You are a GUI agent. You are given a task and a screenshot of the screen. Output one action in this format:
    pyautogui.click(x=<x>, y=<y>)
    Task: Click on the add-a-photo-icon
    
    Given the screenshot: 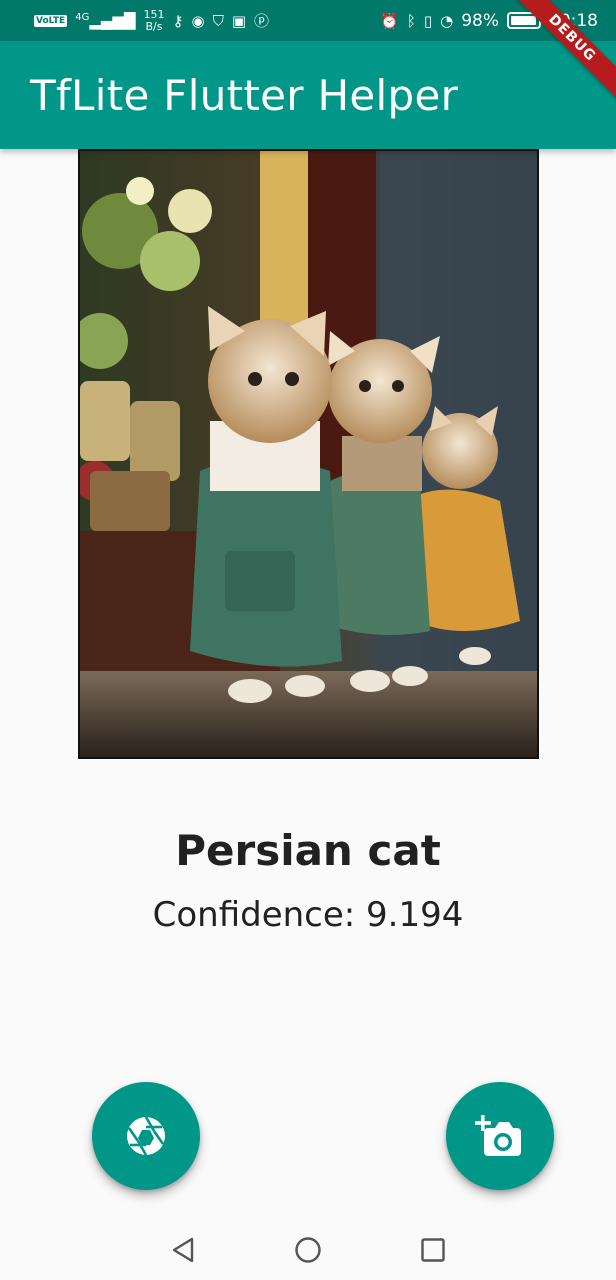 What is the action you would take?
    pyautogui.click(x=498, y=1135)
    